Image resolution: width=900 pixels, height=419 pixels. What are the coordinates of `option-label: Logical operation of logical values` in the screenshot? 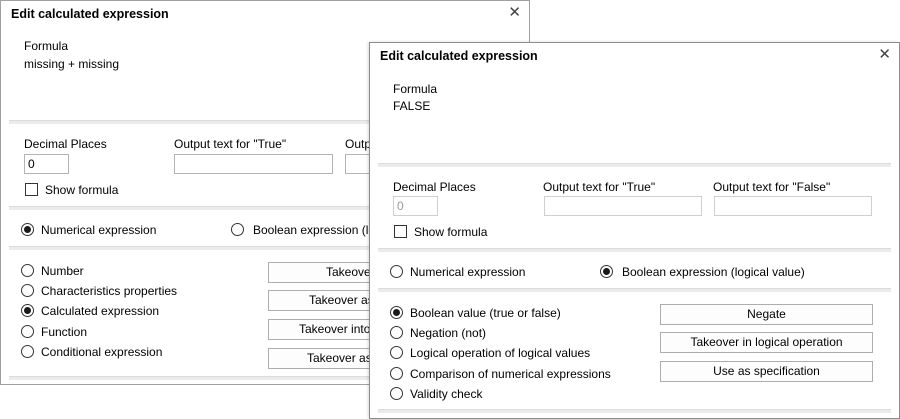 It's located at (500, 353).